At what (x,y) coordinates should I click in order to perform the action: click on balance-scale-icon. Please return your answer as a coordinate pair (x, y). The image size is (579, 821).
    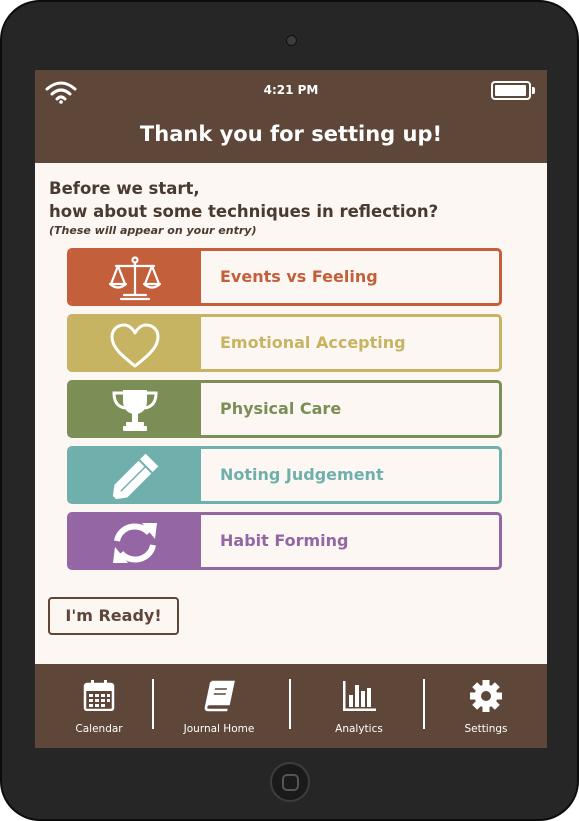
    Looking at the image, I should click on (135, 278).